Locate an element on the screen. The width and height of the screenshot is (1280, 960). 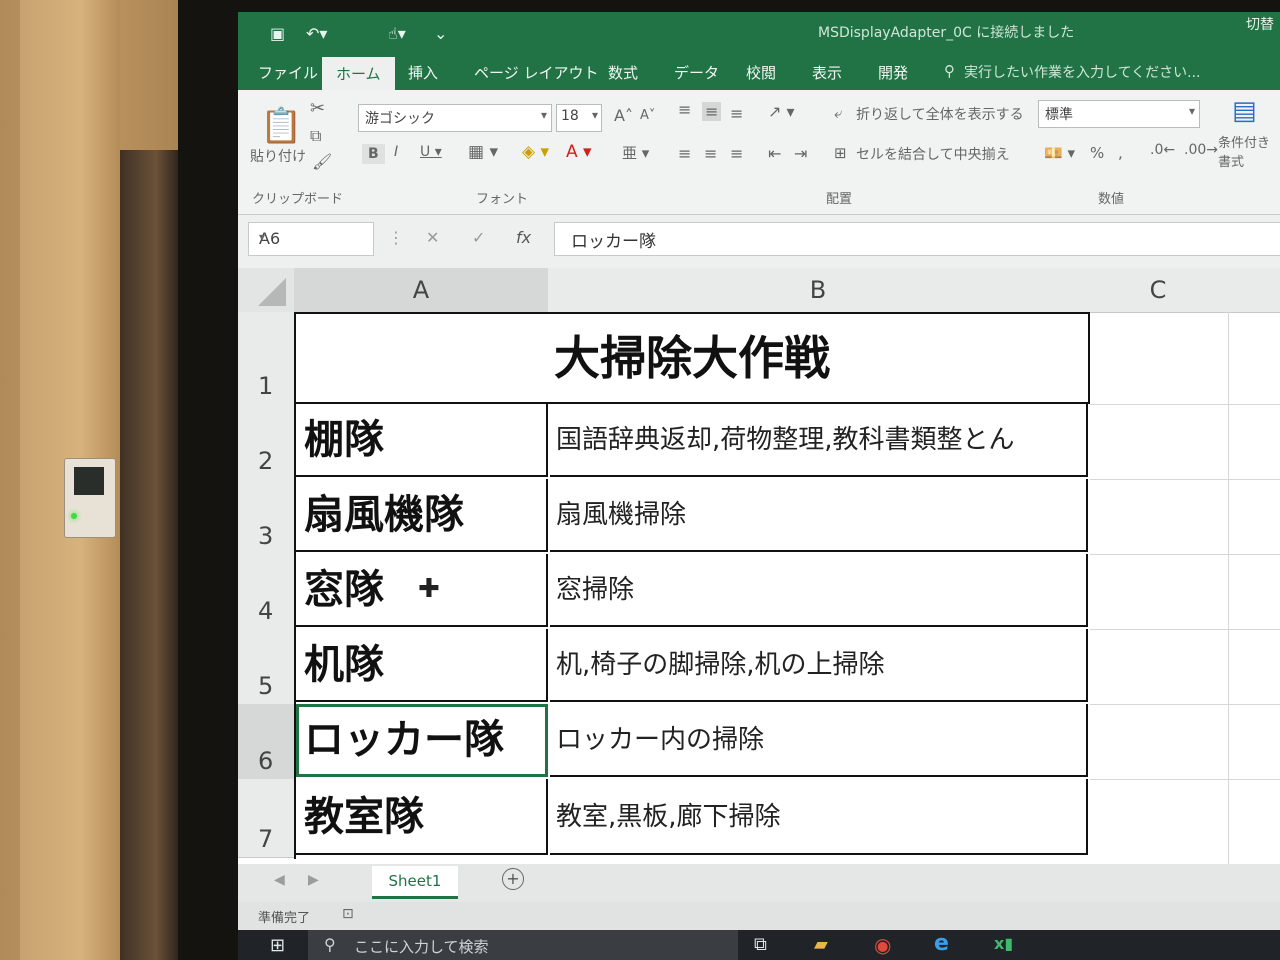
row-number: 1 is located at coordinates (266, 386).